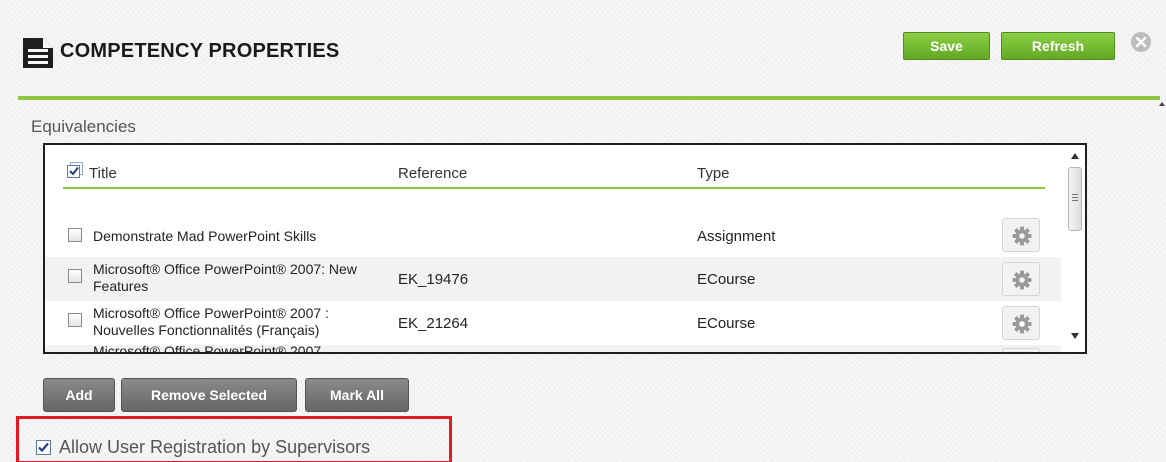 This screenshot has width=1166, height=462. What do you see at coordinates (1075, 248) in the screenshot?
I see `list-scrollbar` at bounding box center [1075, 248].